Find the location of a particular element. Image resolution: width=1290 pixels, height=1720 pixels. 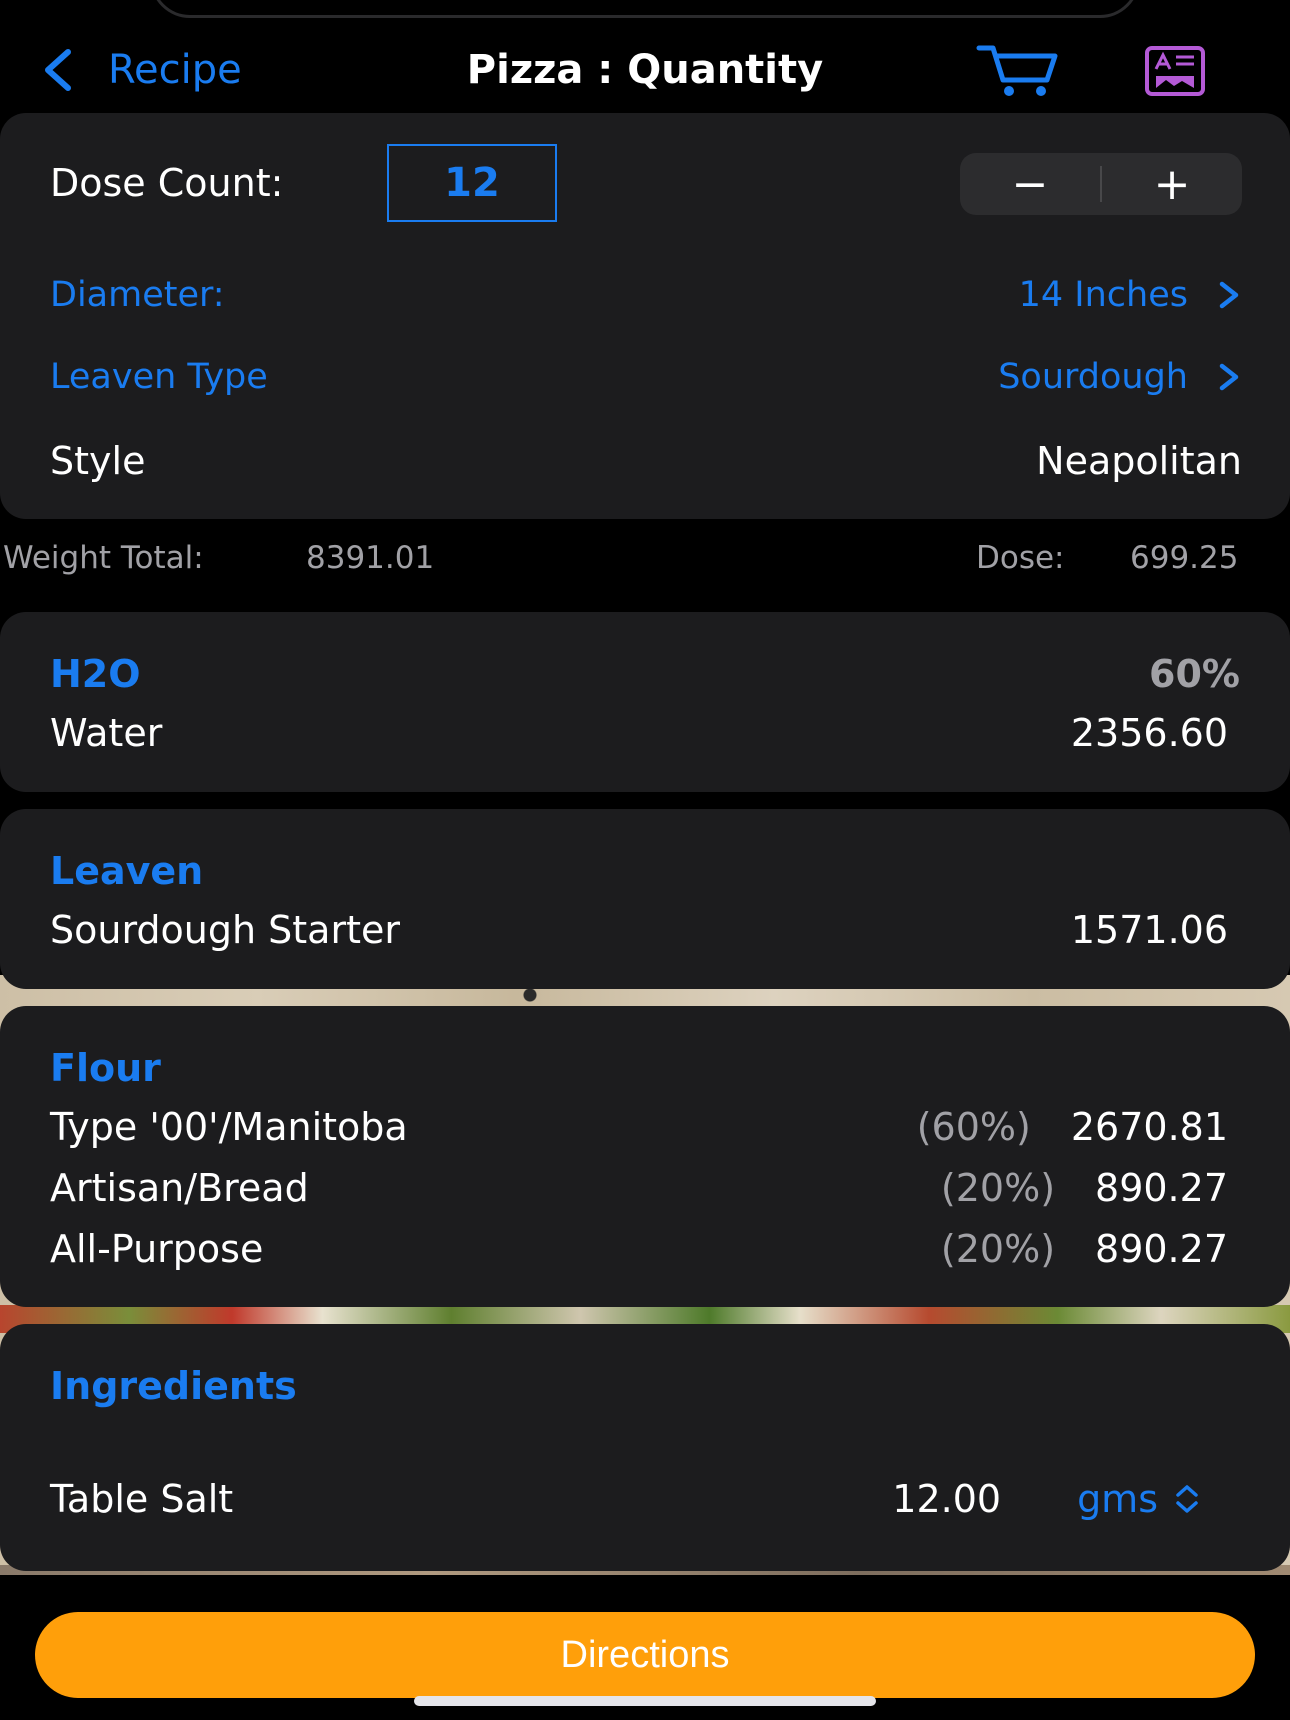

document-image-icon is located at coordinates (1175, 71).